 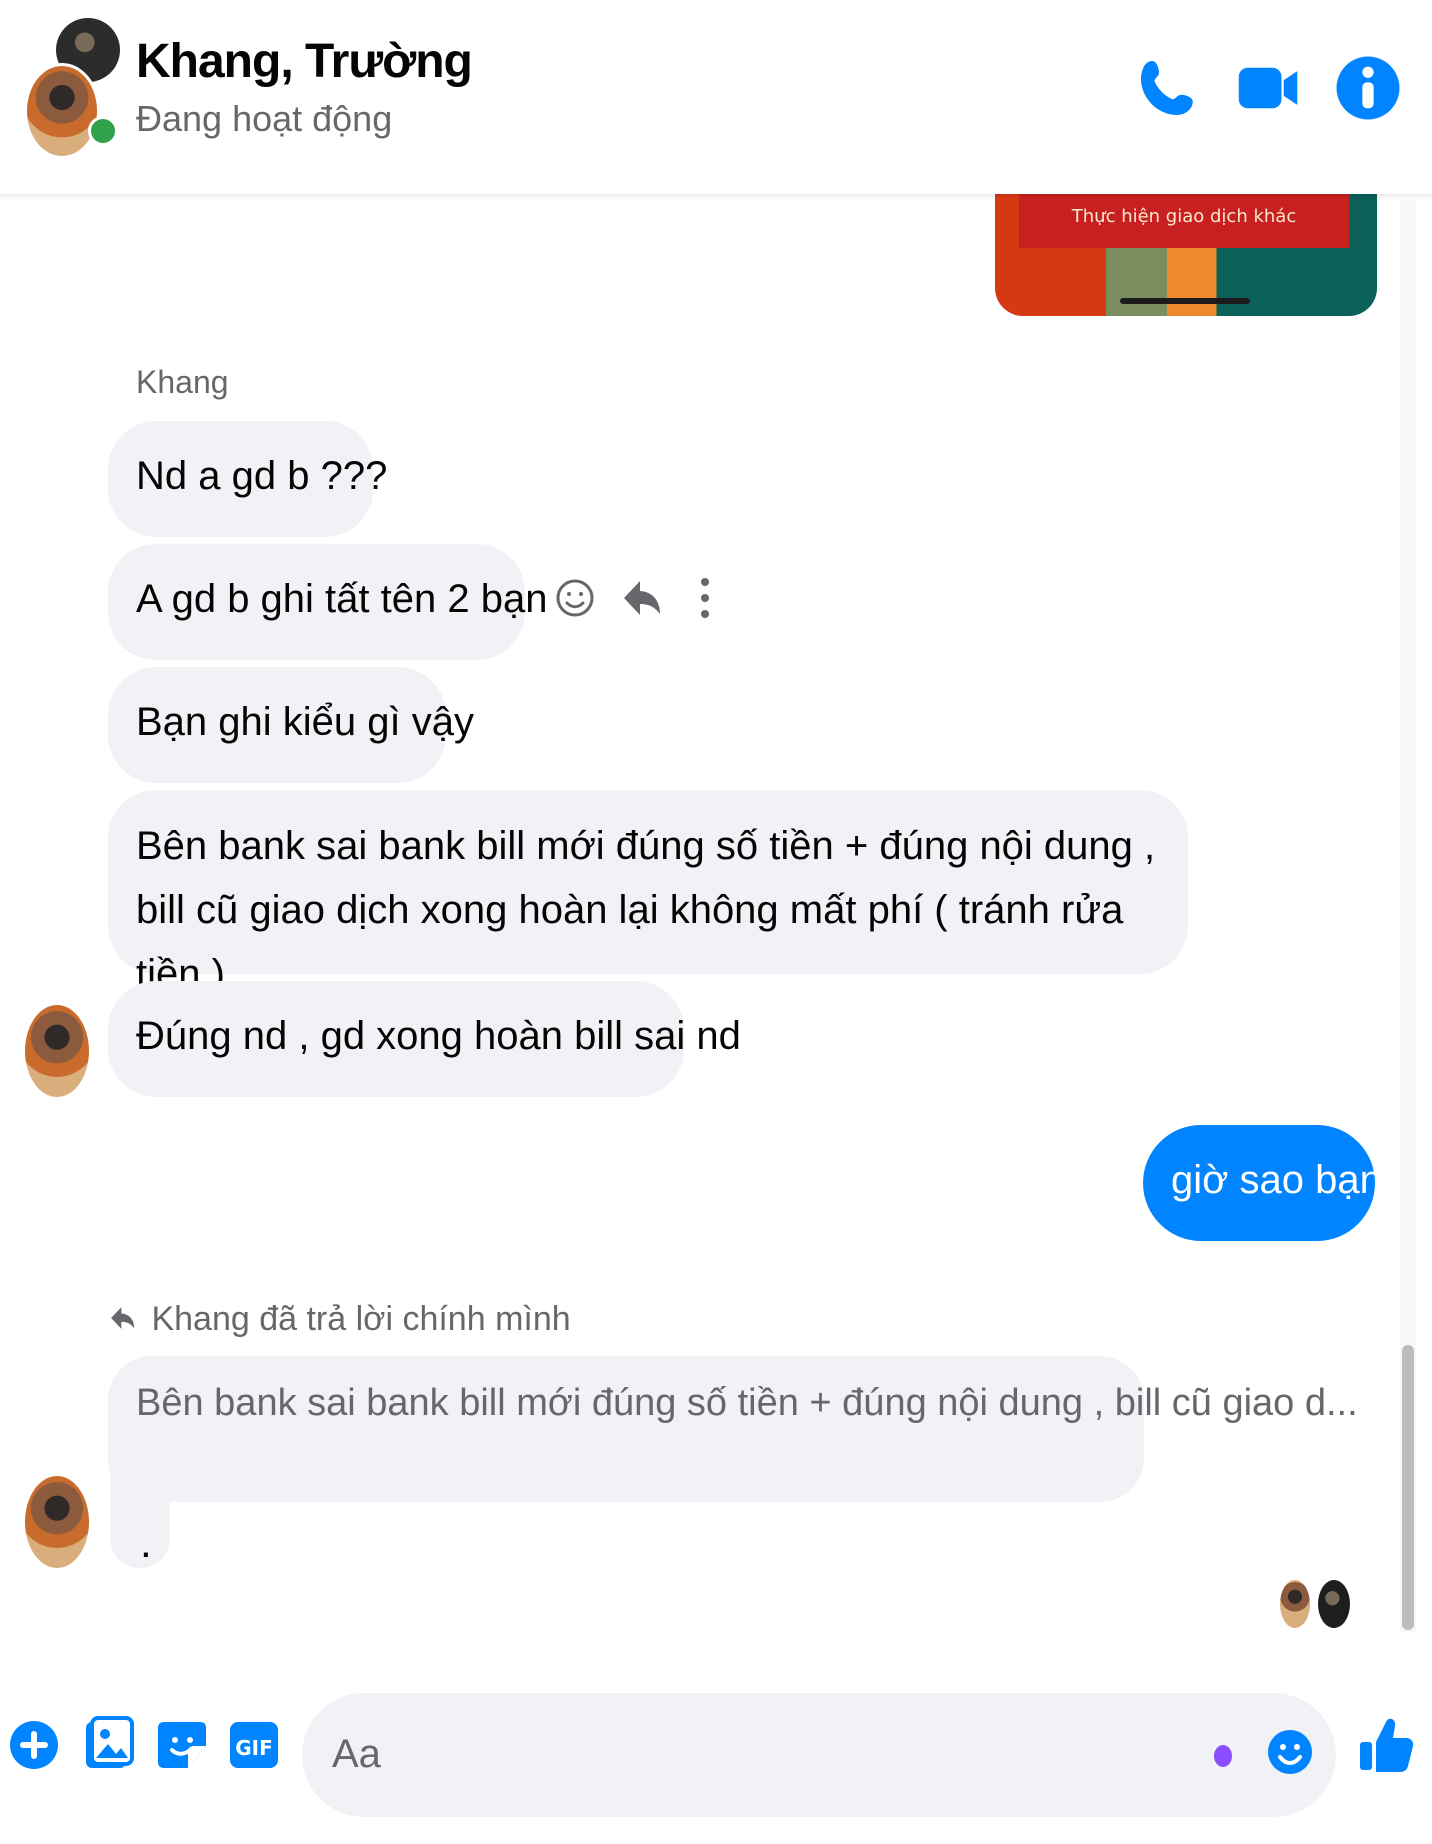 I want to click on seen-receipts, so click(x=1315, y=1604).